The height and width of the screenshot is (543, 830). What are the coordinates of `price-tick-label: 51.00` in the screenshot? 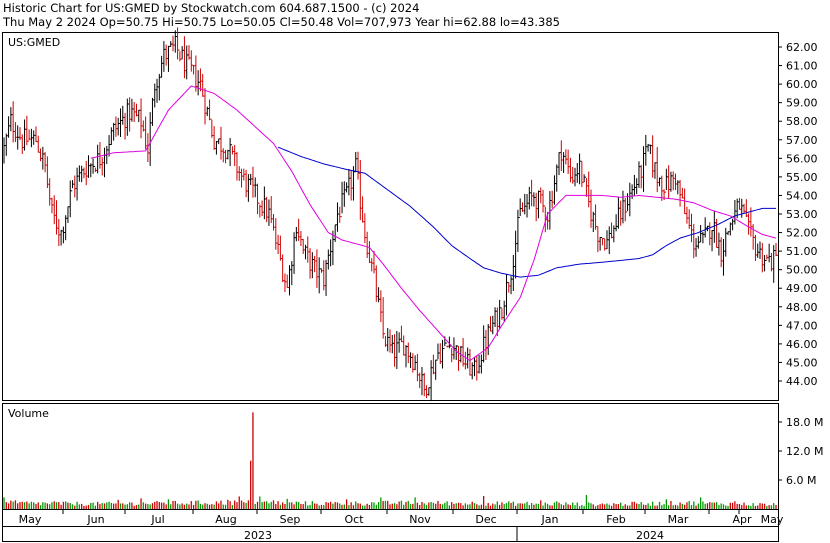 It's located at (802, 251).